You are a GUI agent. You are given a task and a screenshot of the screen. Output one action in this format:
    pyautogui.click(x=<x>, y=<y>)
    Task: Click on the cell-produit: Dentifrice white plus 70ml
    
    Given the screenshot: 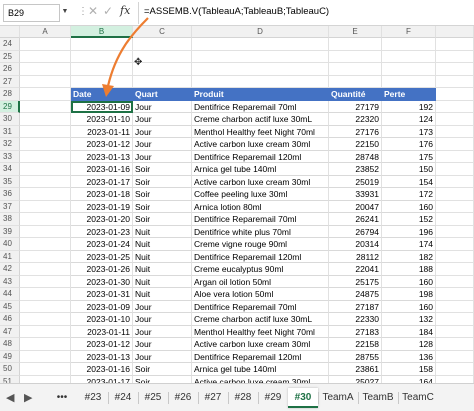 What is the action you would take?
    pyautogui.click(x=260, y=231)
    